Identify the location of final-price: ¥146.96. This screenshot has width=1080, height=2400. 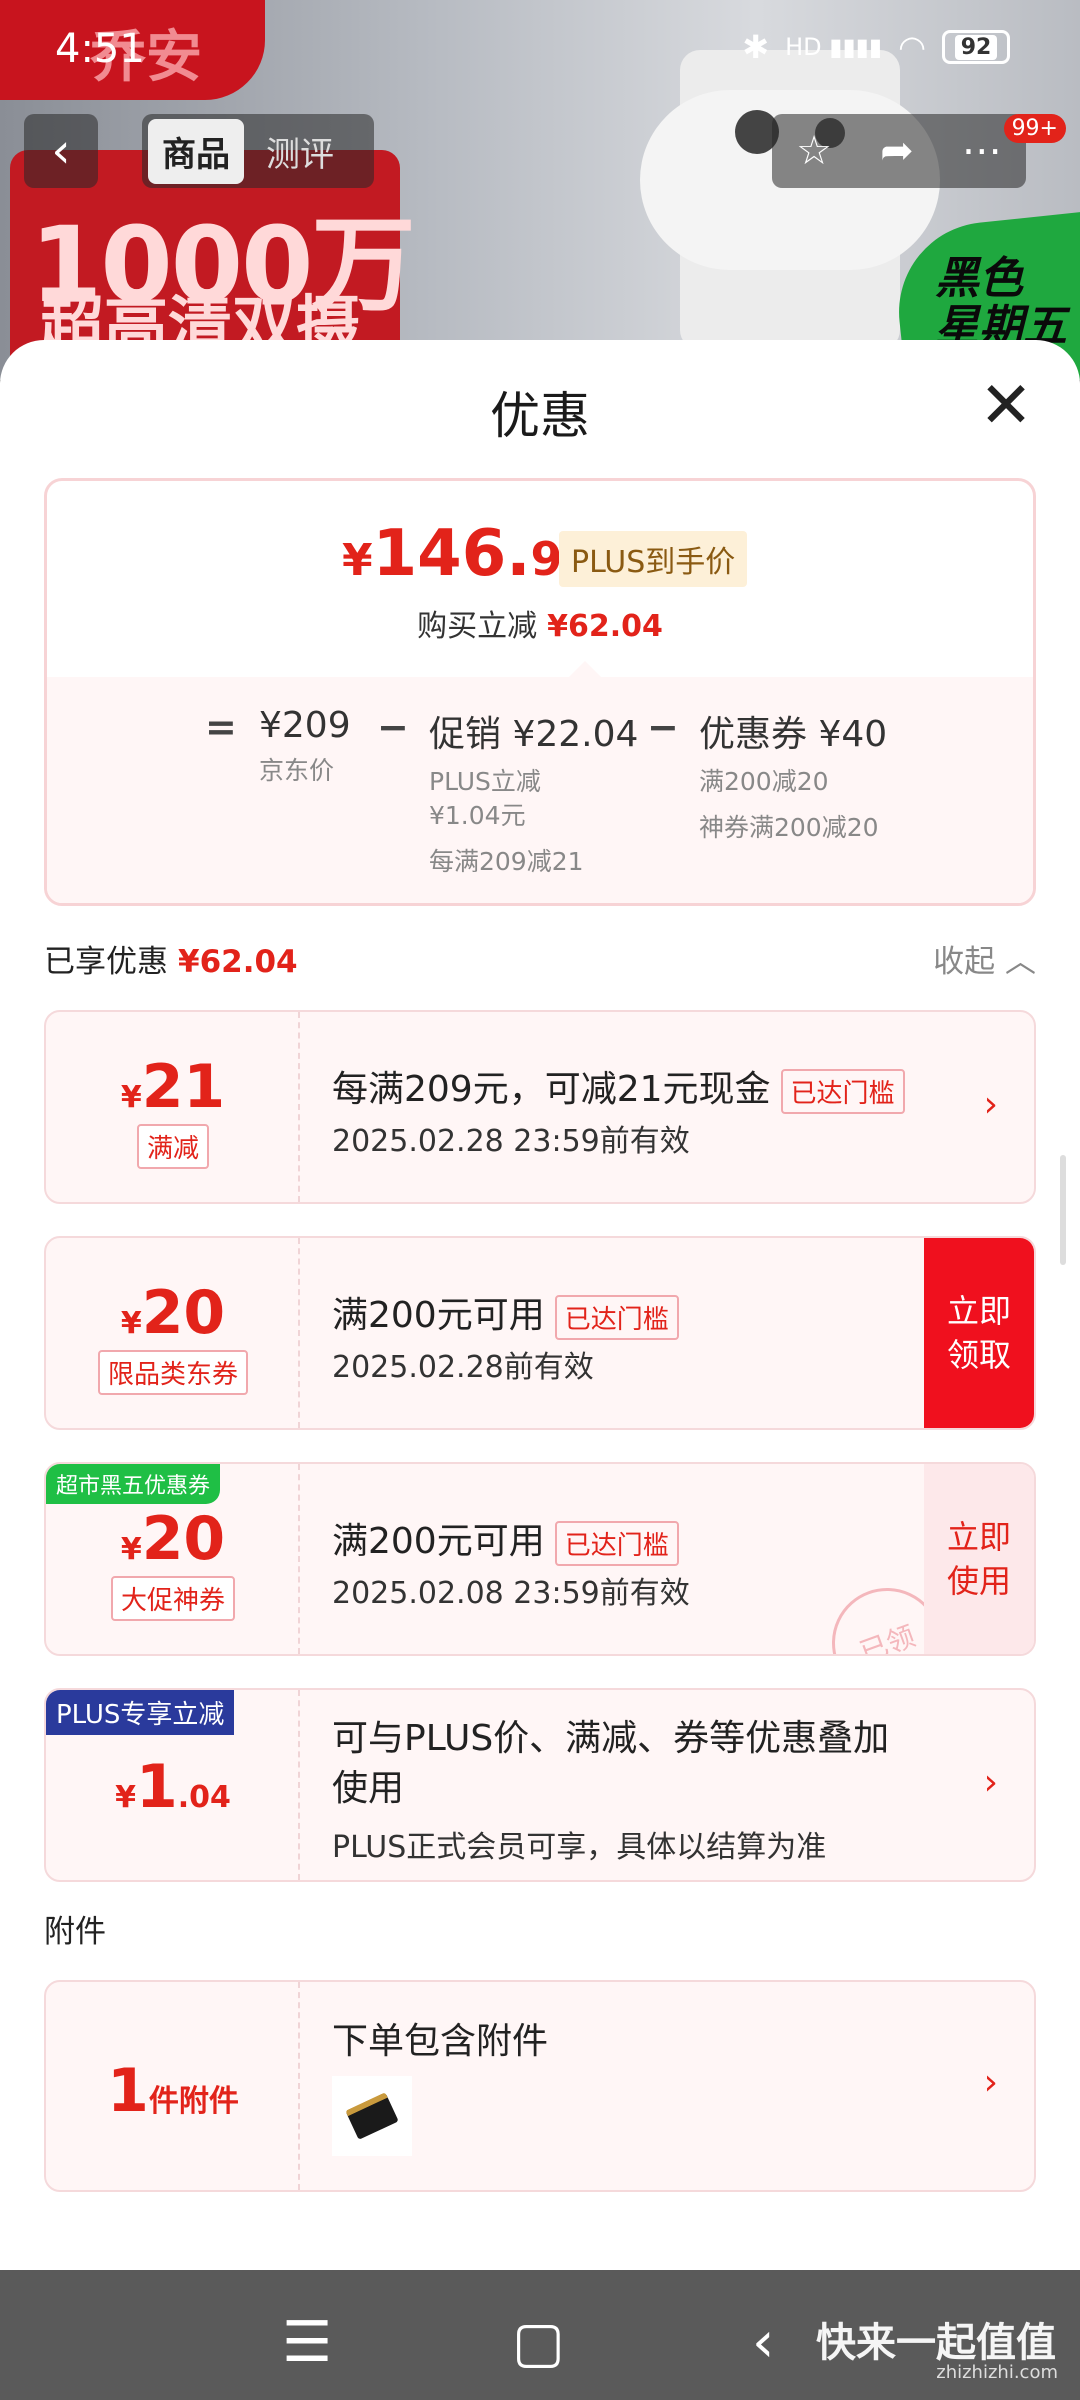
(468, 554).